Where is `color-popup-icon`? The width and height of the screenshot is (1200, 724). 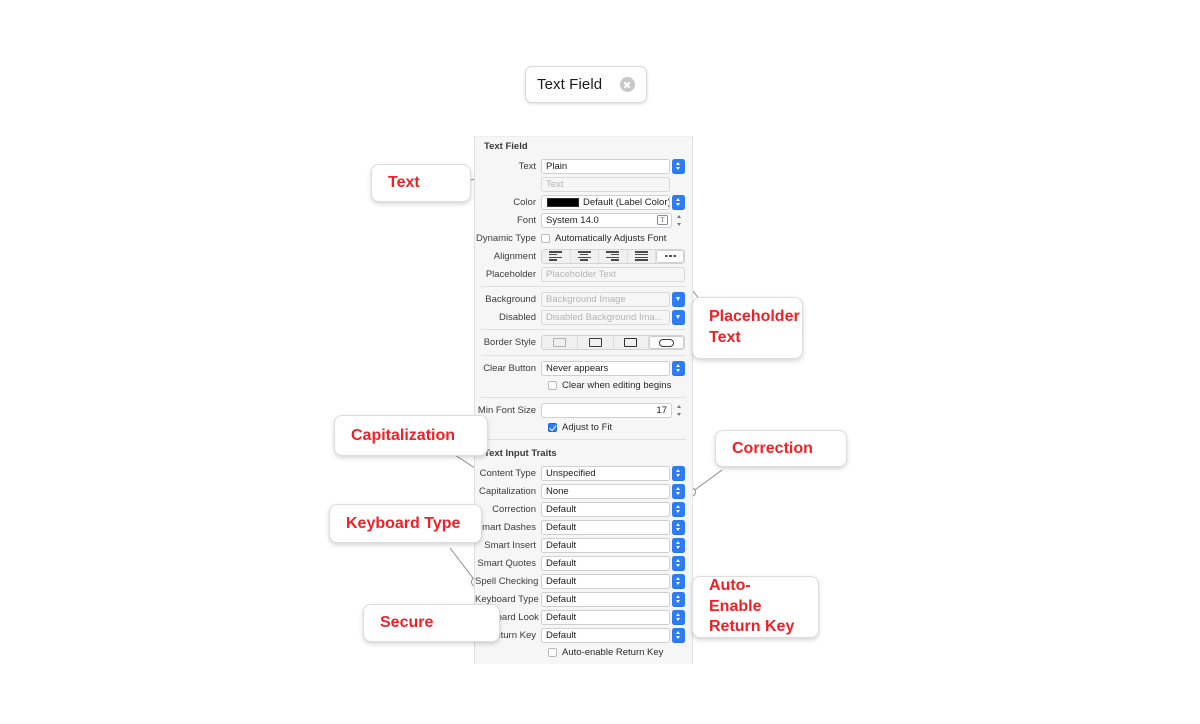 color-popup-icon is located at coordinates (678, 202).